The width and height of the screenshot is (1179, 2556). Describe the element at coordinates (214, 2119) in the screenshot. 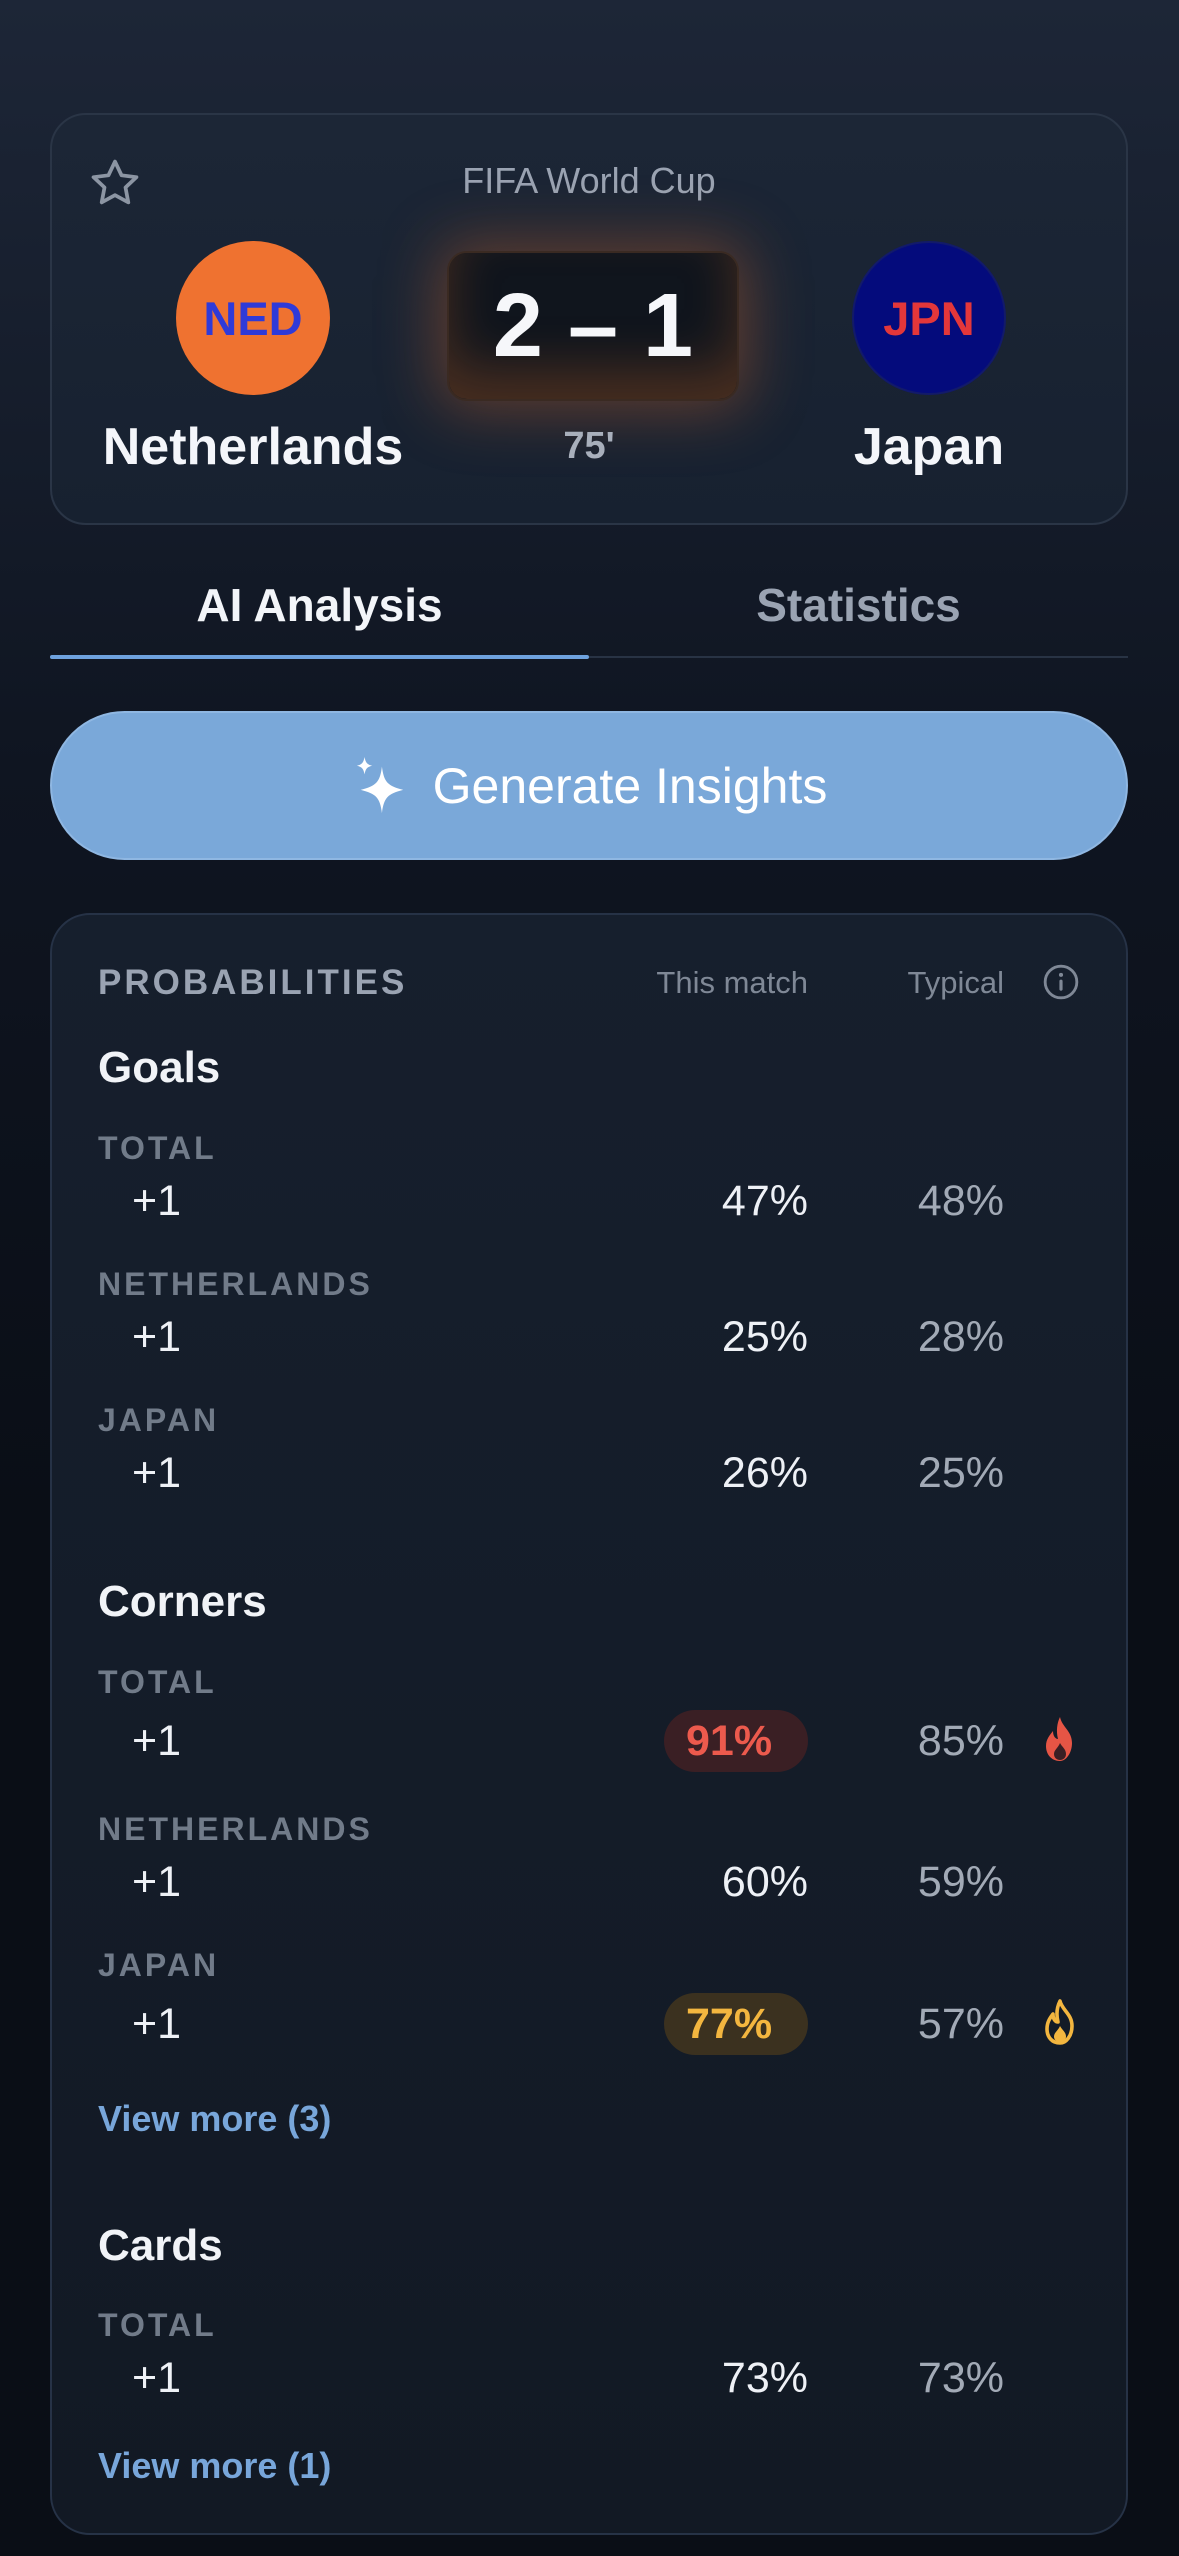

I see `view-more-corners-link: View more (3)` at that location.